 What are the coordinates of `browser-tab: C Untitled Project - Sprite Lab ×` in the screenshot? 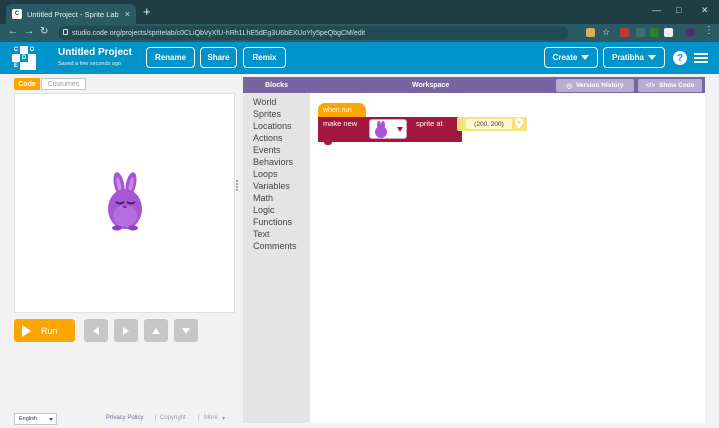 It's located at (71, 14).